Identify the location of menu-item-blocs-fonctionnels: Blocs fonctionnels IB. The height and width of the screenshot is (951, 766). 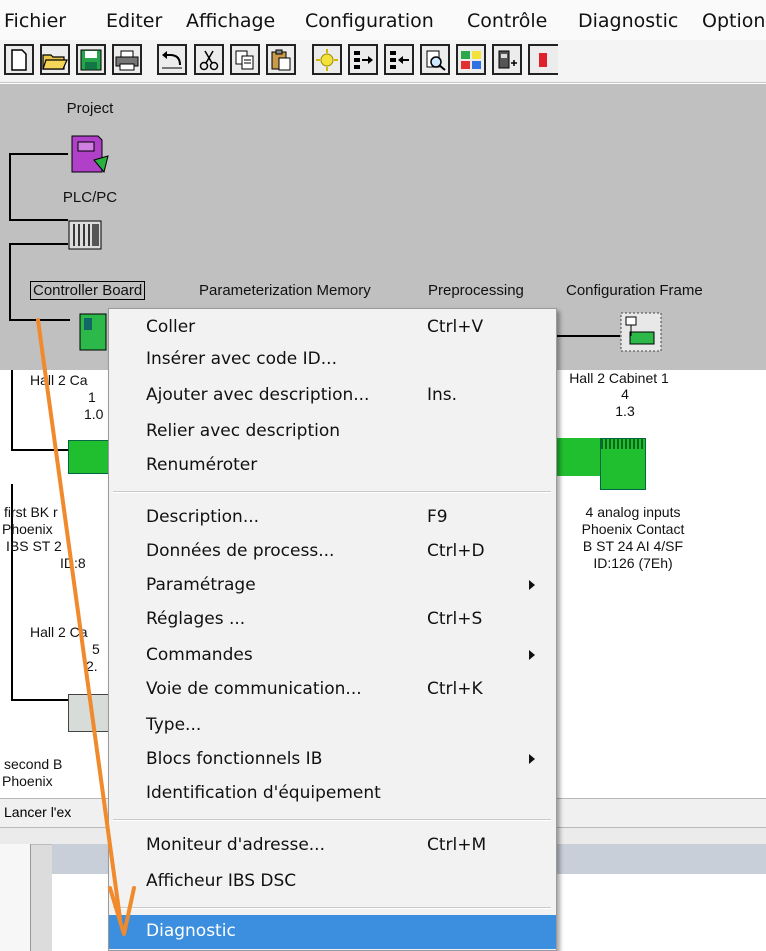
(332, 759).